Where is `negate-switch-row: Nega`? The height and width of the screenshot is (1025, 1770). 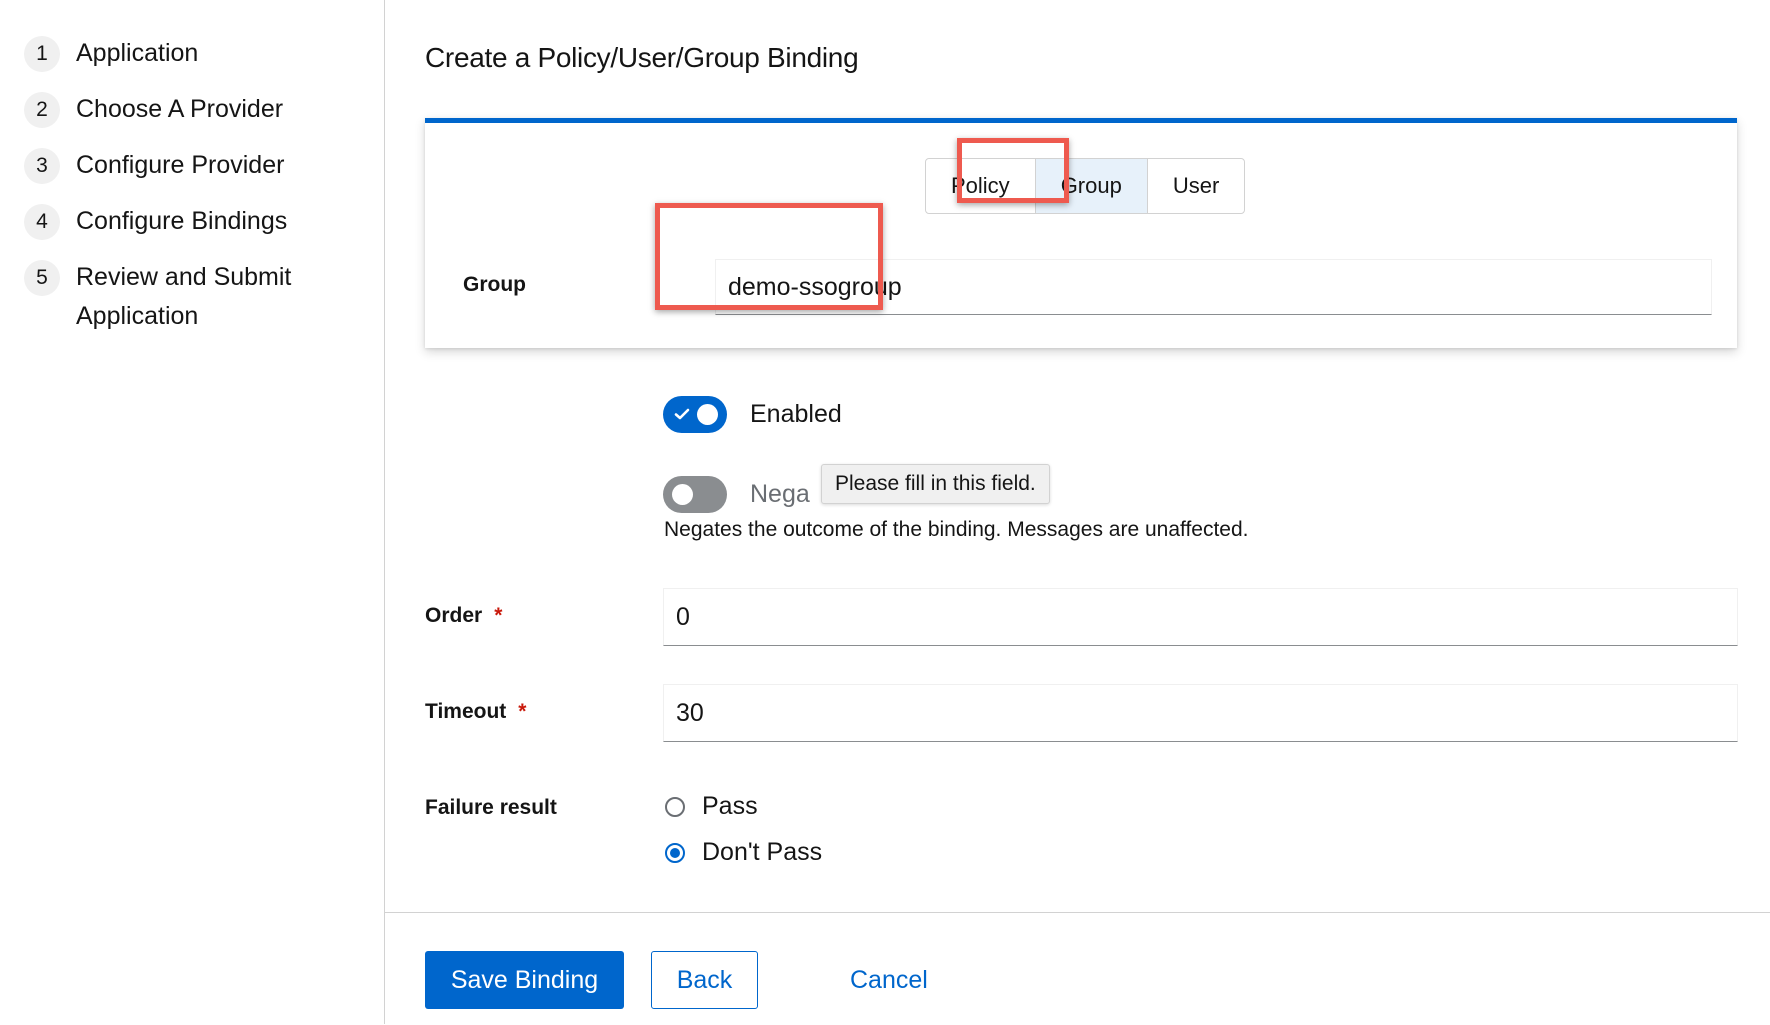 negate-switch-row: Nega is located at coordinates (736, 494).